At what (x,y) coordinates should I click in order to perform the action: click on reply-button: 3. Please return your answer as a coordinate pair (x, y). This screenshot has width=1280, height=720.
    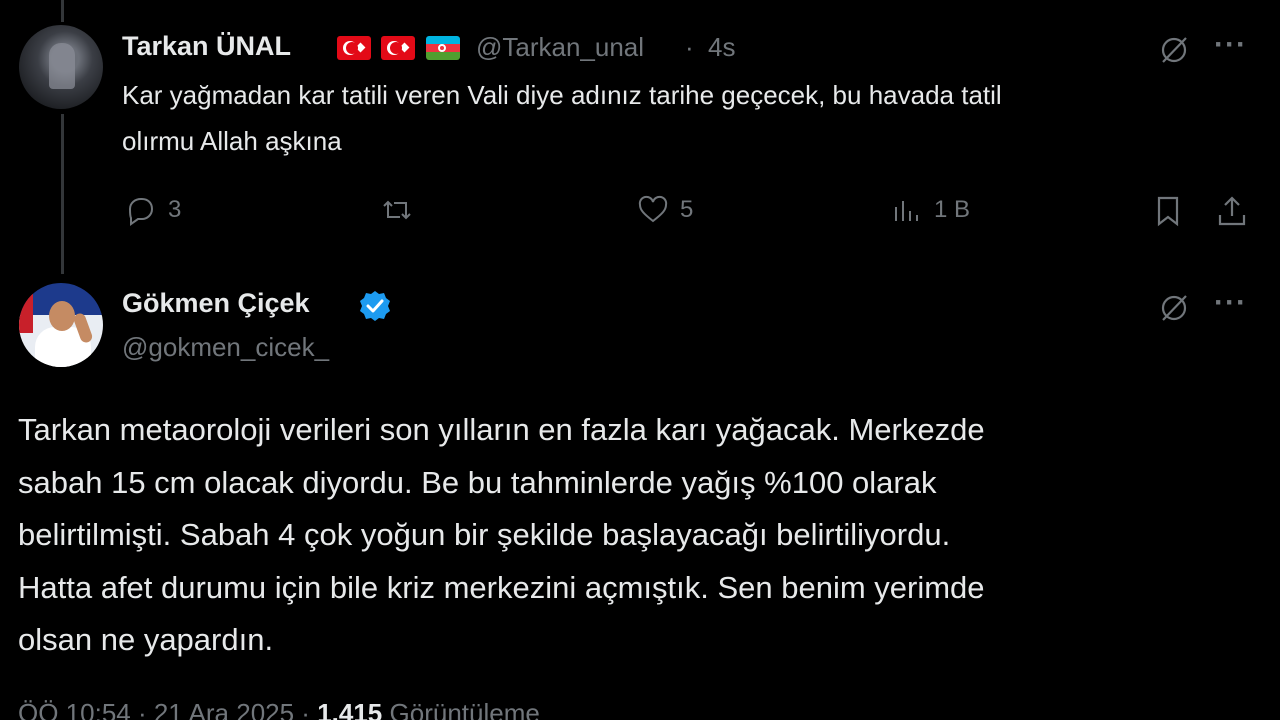
    Looking at the image, I should click on (152, 210).